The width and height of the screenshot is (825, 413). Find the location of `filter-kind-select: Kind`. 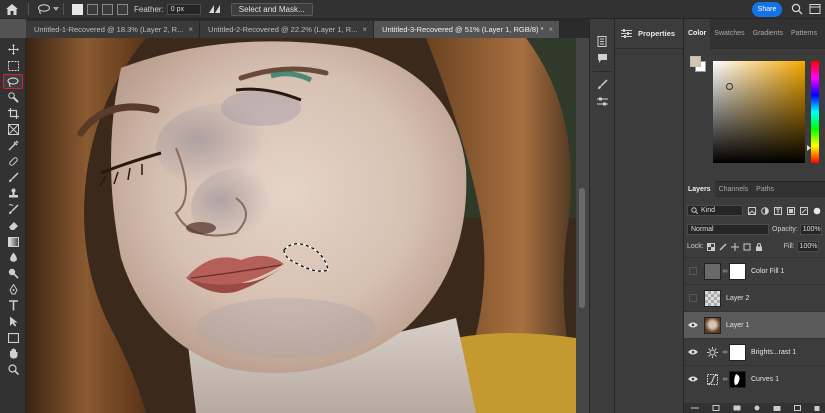

filter-kind-select: Kind is located at coordinates (715, 210).